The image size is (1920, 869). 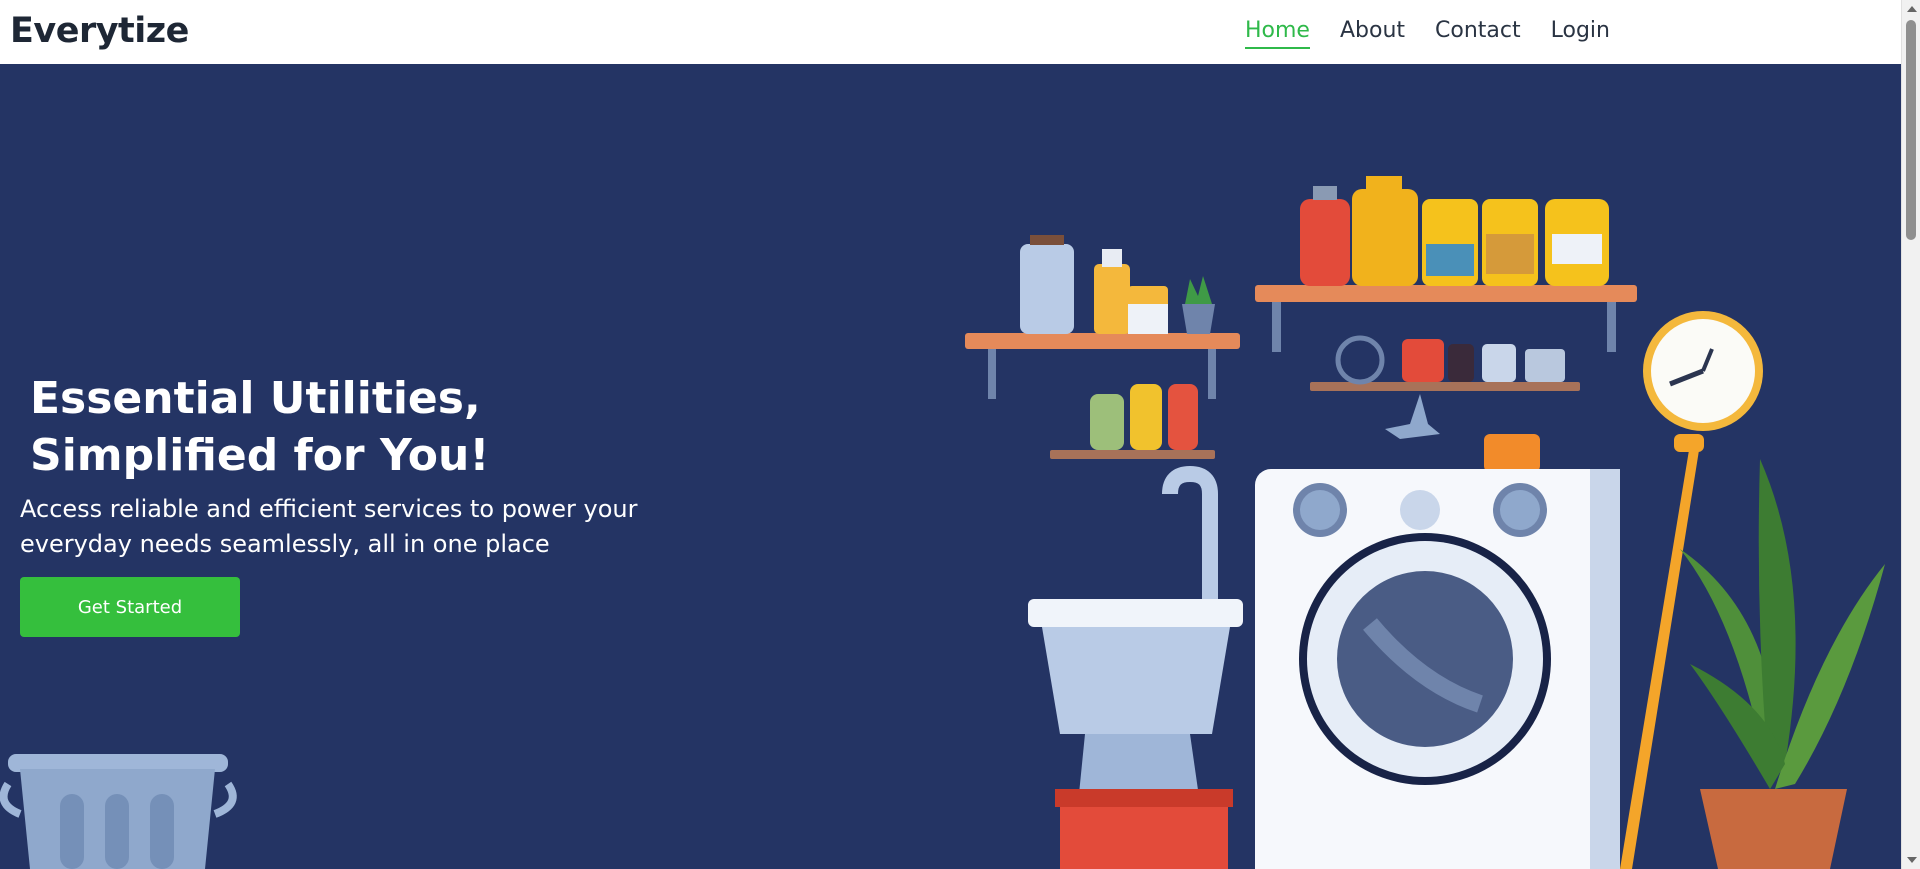 I want to click on laundry-basket-icon, so click(x=118, y=811).